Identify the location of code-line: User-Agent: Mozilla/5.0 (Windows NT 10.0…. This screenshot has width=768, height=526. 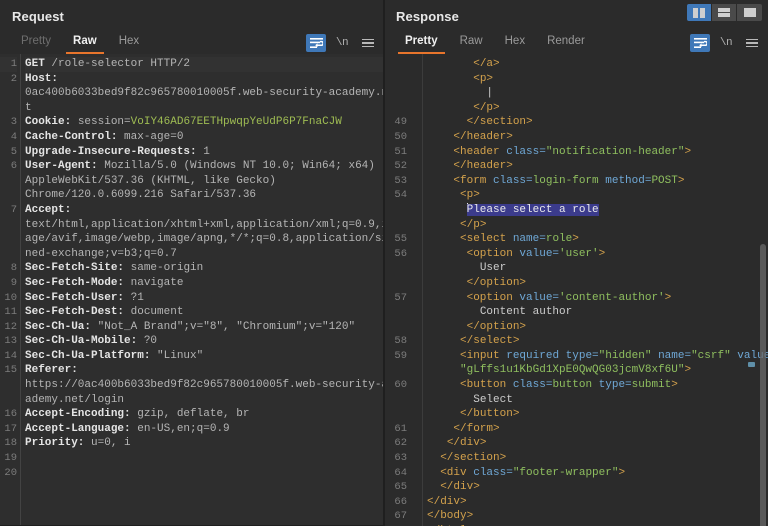
(204, 166).